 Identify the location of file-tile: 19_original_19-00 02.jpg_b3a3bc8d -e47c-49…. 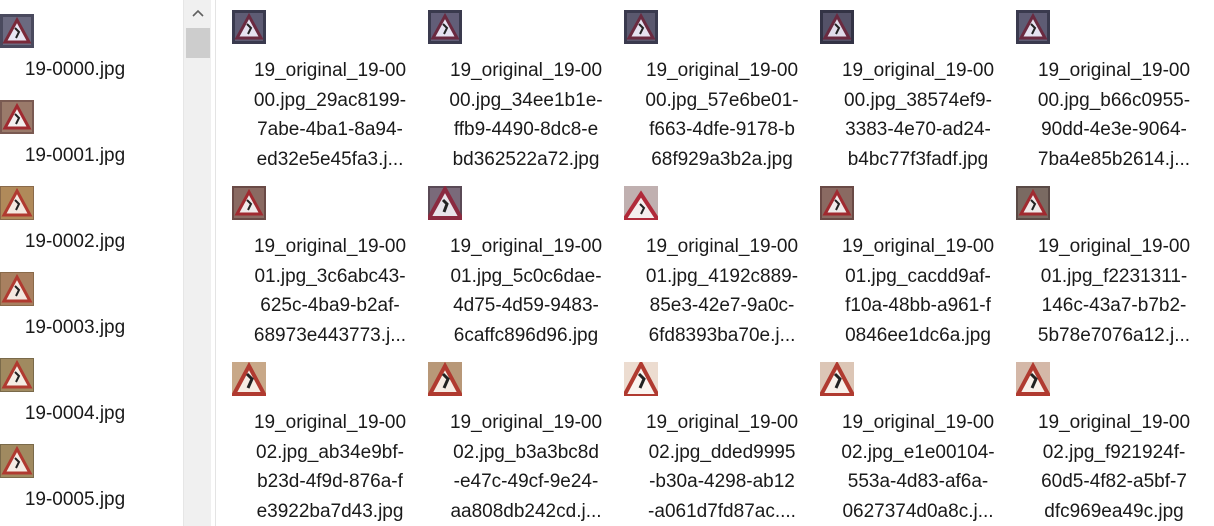
(526, 444).